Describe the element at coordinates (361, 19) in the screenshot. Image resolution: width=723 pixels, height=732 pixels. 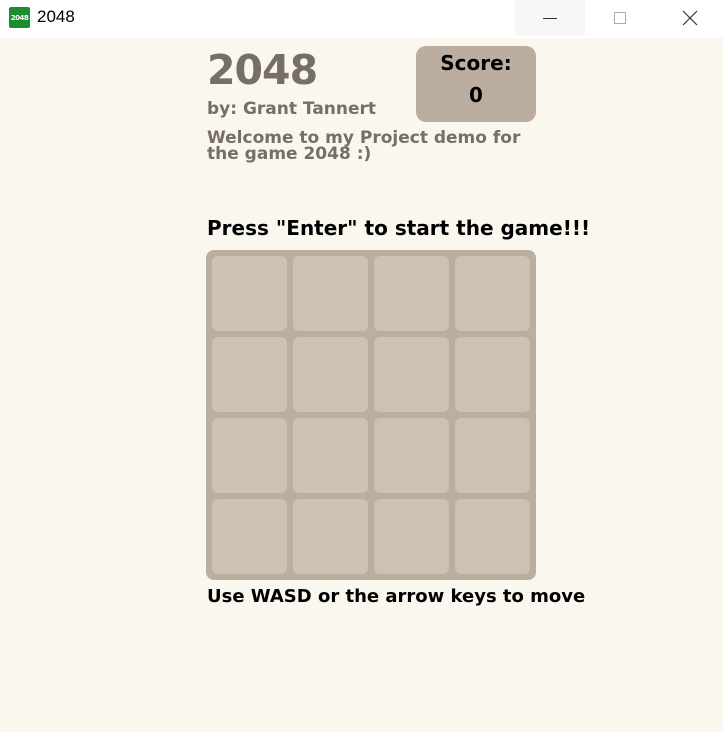
I see `window-titlebar: 2048 2048` at that location.